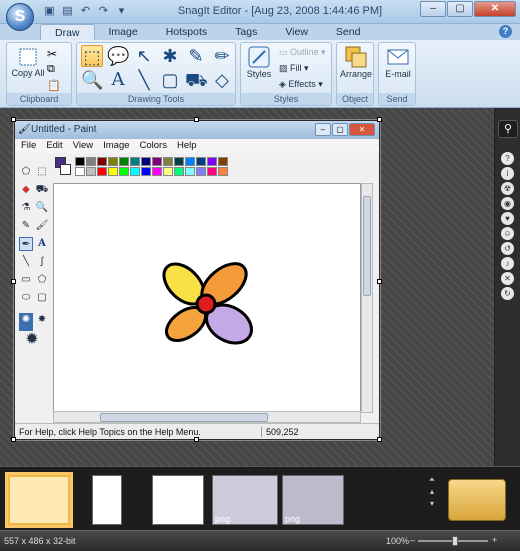 Image resolution: width=520 pixels, height=551 pixels. I want to click on open-icon: ▣, so click(49, 11).